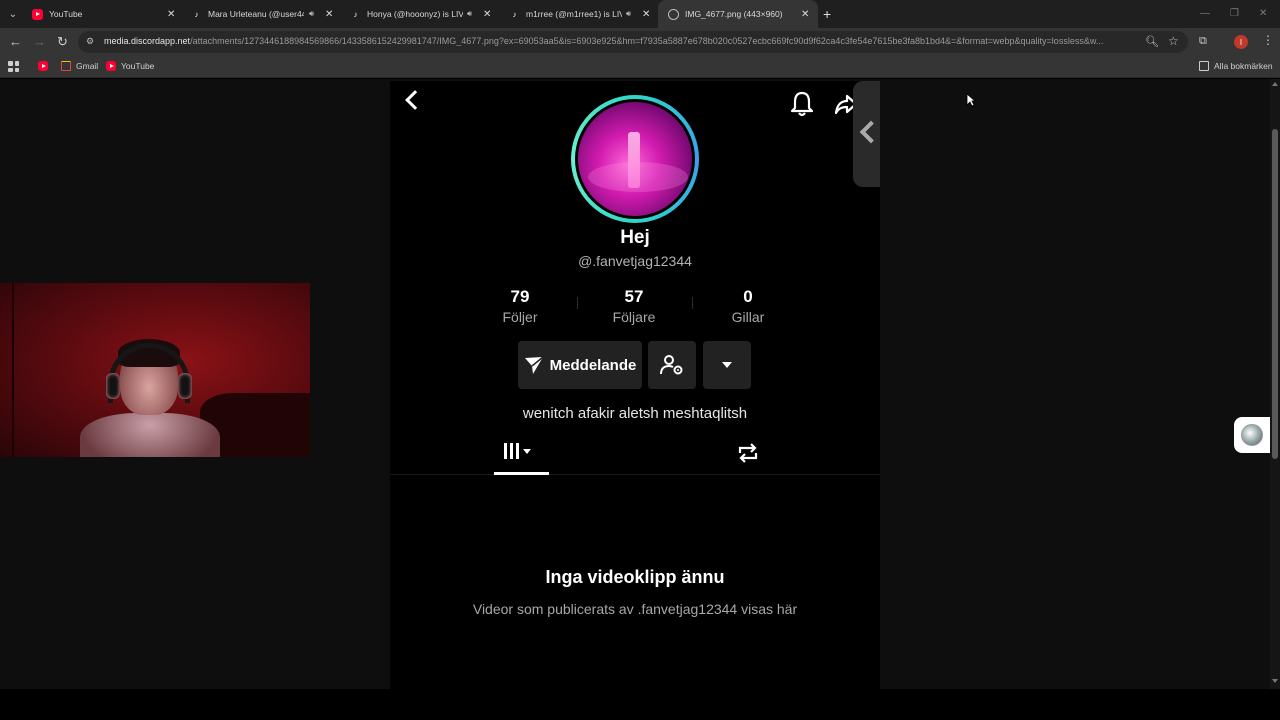 Image resolution: width=1280 pixels, height=720 pixels. I want to click on new-tab-button: +, so click(827, 14).